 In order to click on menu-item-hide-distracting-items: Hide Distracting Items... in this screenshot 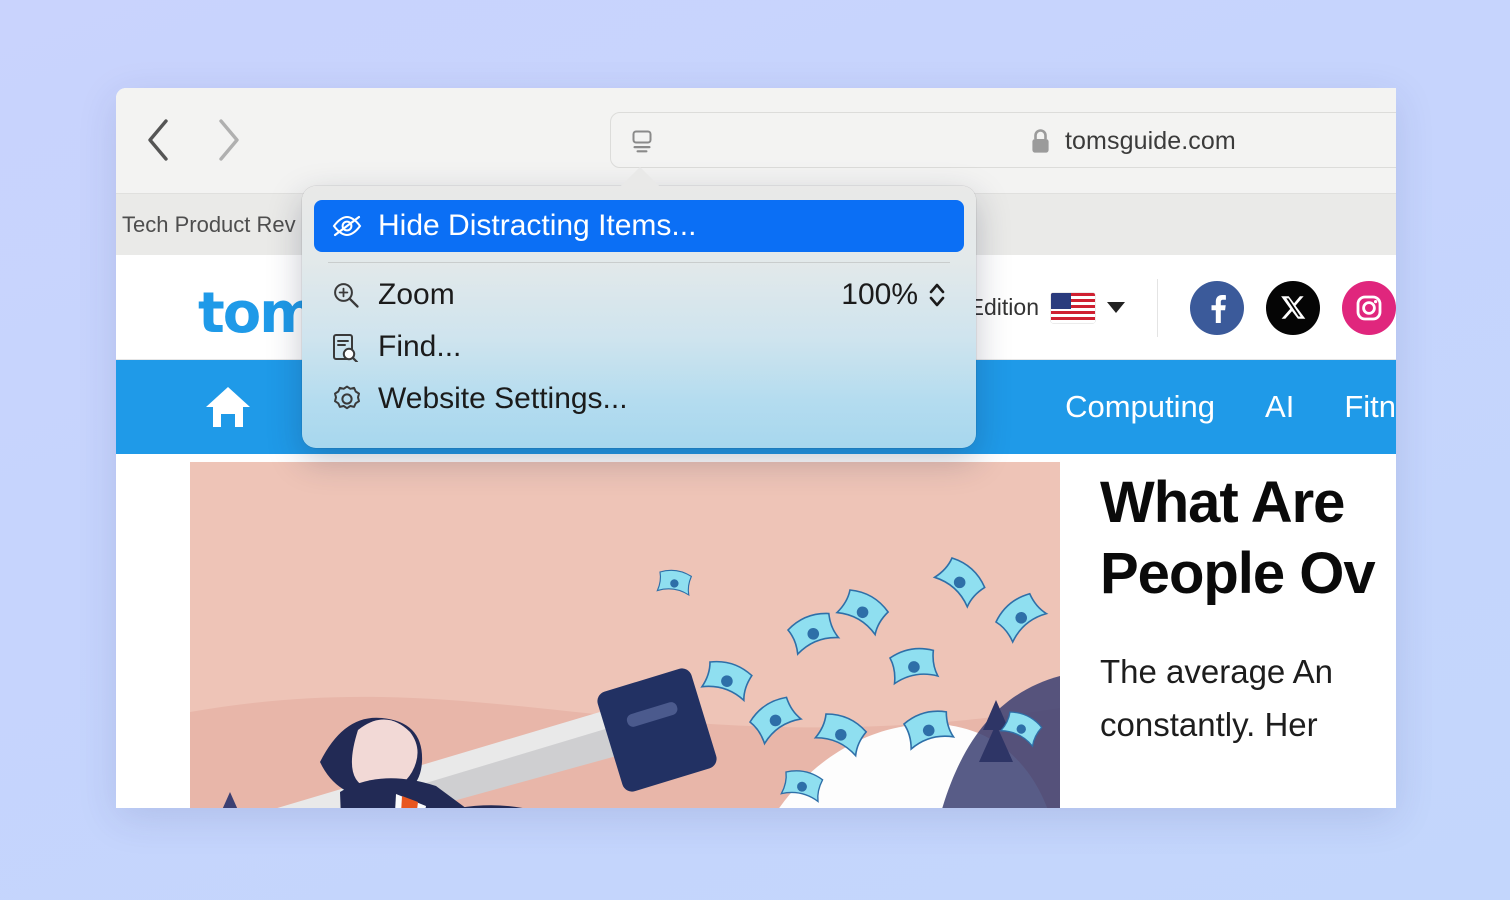, I will do `click(639, 226)`.